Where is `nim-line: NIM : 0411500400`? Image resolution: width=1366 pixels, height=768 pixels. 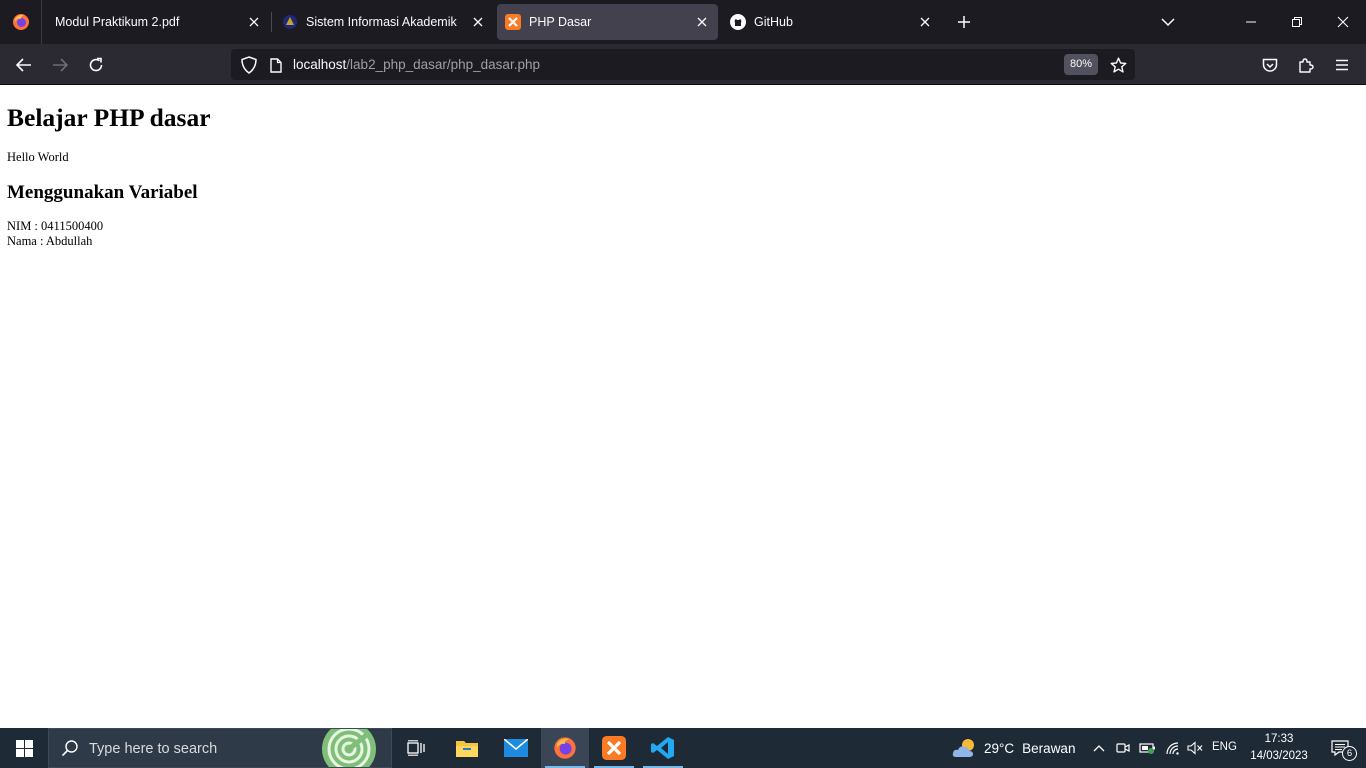
nim-line: NIM : 0411500400 is located at coordinates (55, 226).